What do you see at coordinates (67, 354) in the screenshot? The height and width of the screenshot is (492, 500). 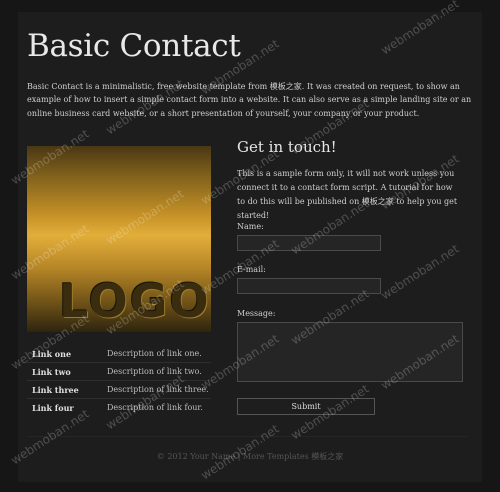 I see `link-one: Link one` at bounding box center [67, 354].